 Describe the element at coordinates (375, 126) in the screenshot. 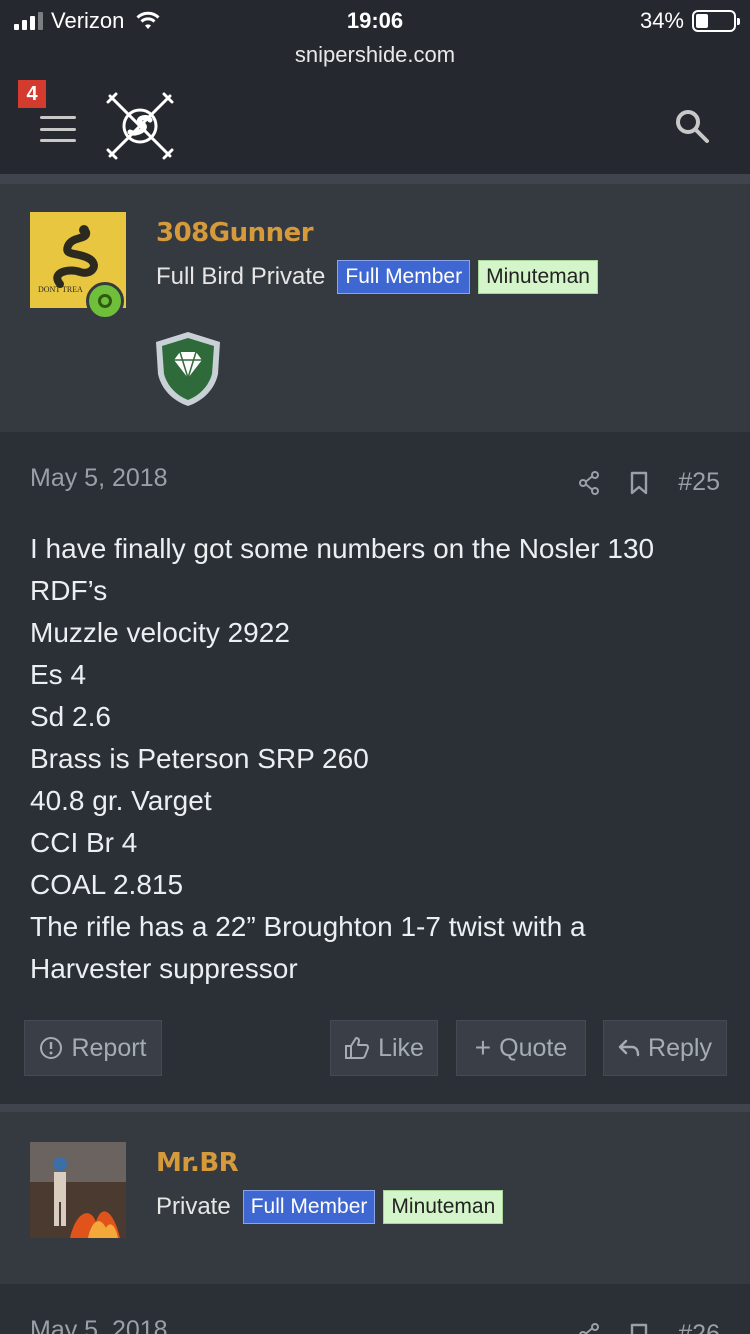

I see `top-nav: 4` at that location.